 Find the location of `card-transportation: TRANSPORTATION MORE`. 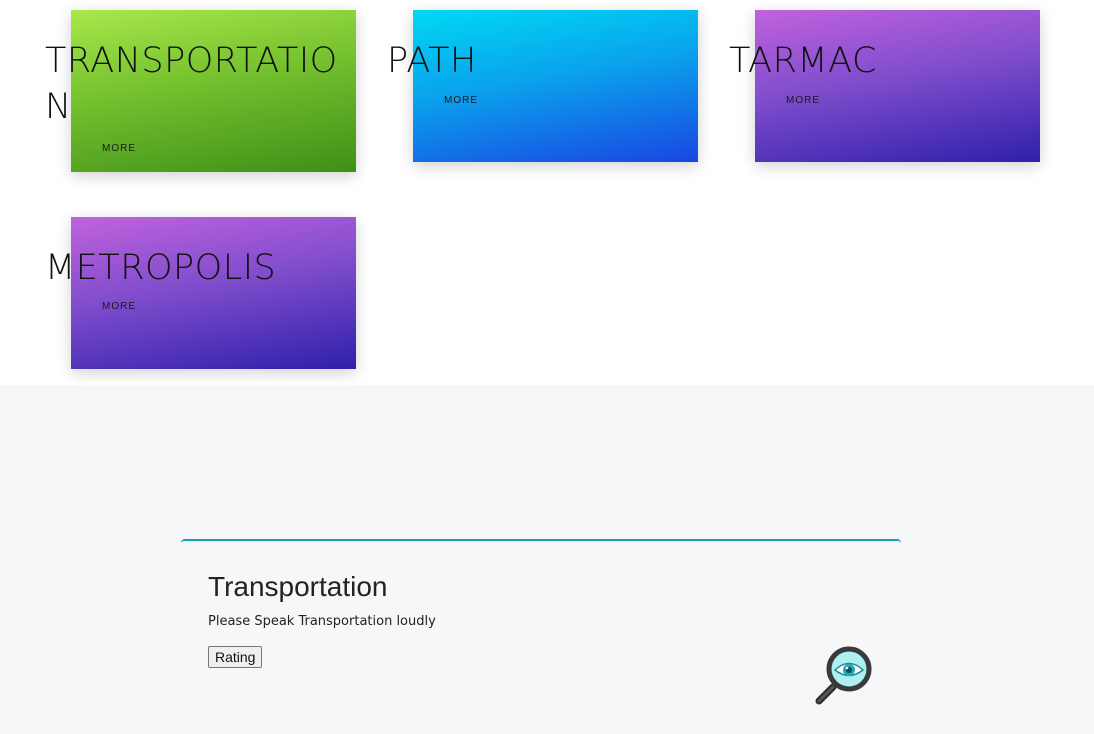

card-transportation: TRANSPORTATION MORE is located at coordinates (200, 91).